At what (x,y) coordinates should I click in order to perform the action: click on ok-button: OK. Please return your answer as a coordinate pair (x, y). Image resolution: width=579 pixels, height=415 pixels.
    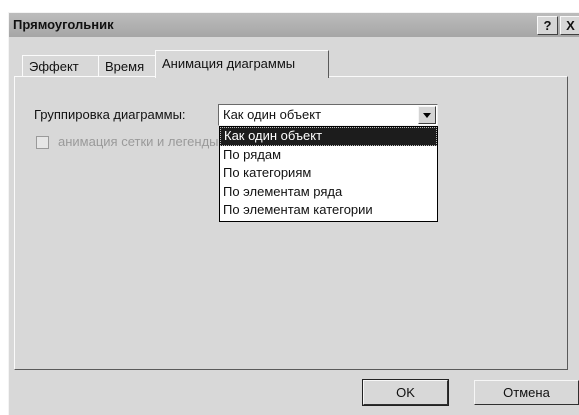
    Looking at the image, I should click on (405, 392).